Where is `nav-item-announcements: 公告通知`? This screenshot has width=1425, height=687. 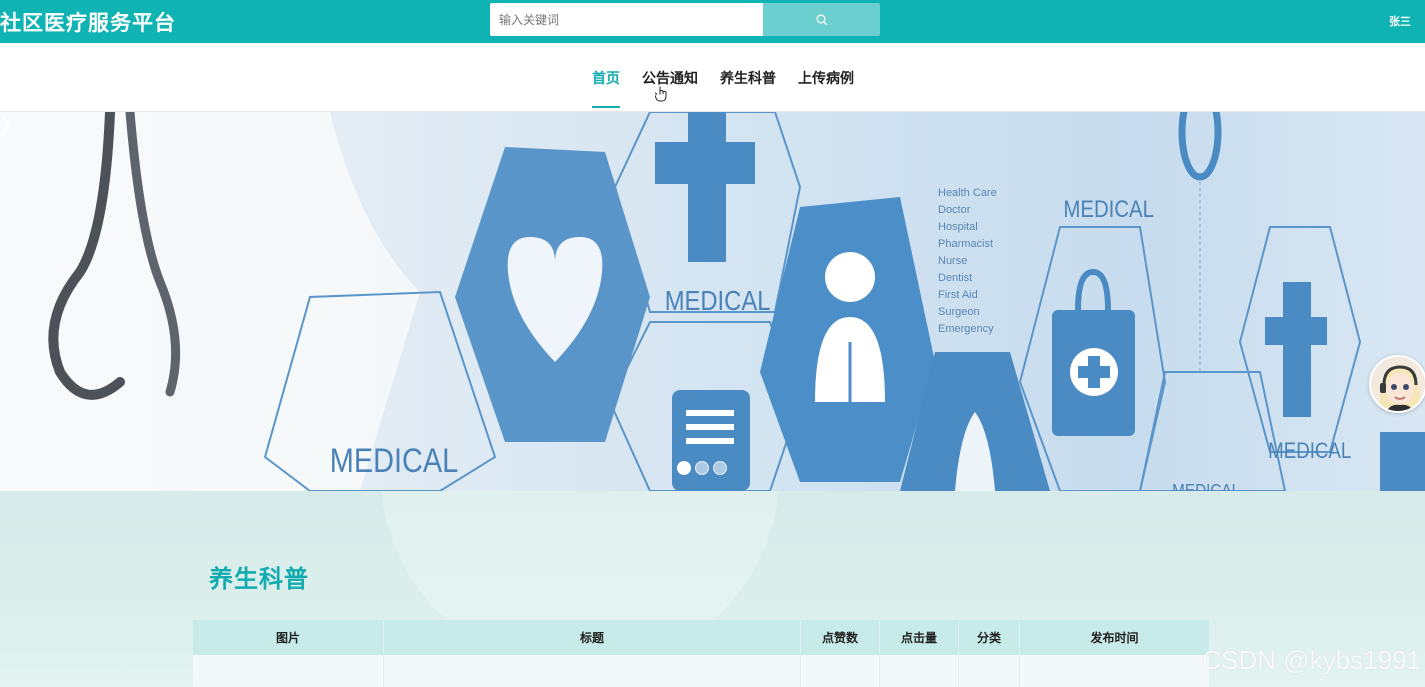 nav-item-announcements: 公告通知 is located at coordinates (670, 77).